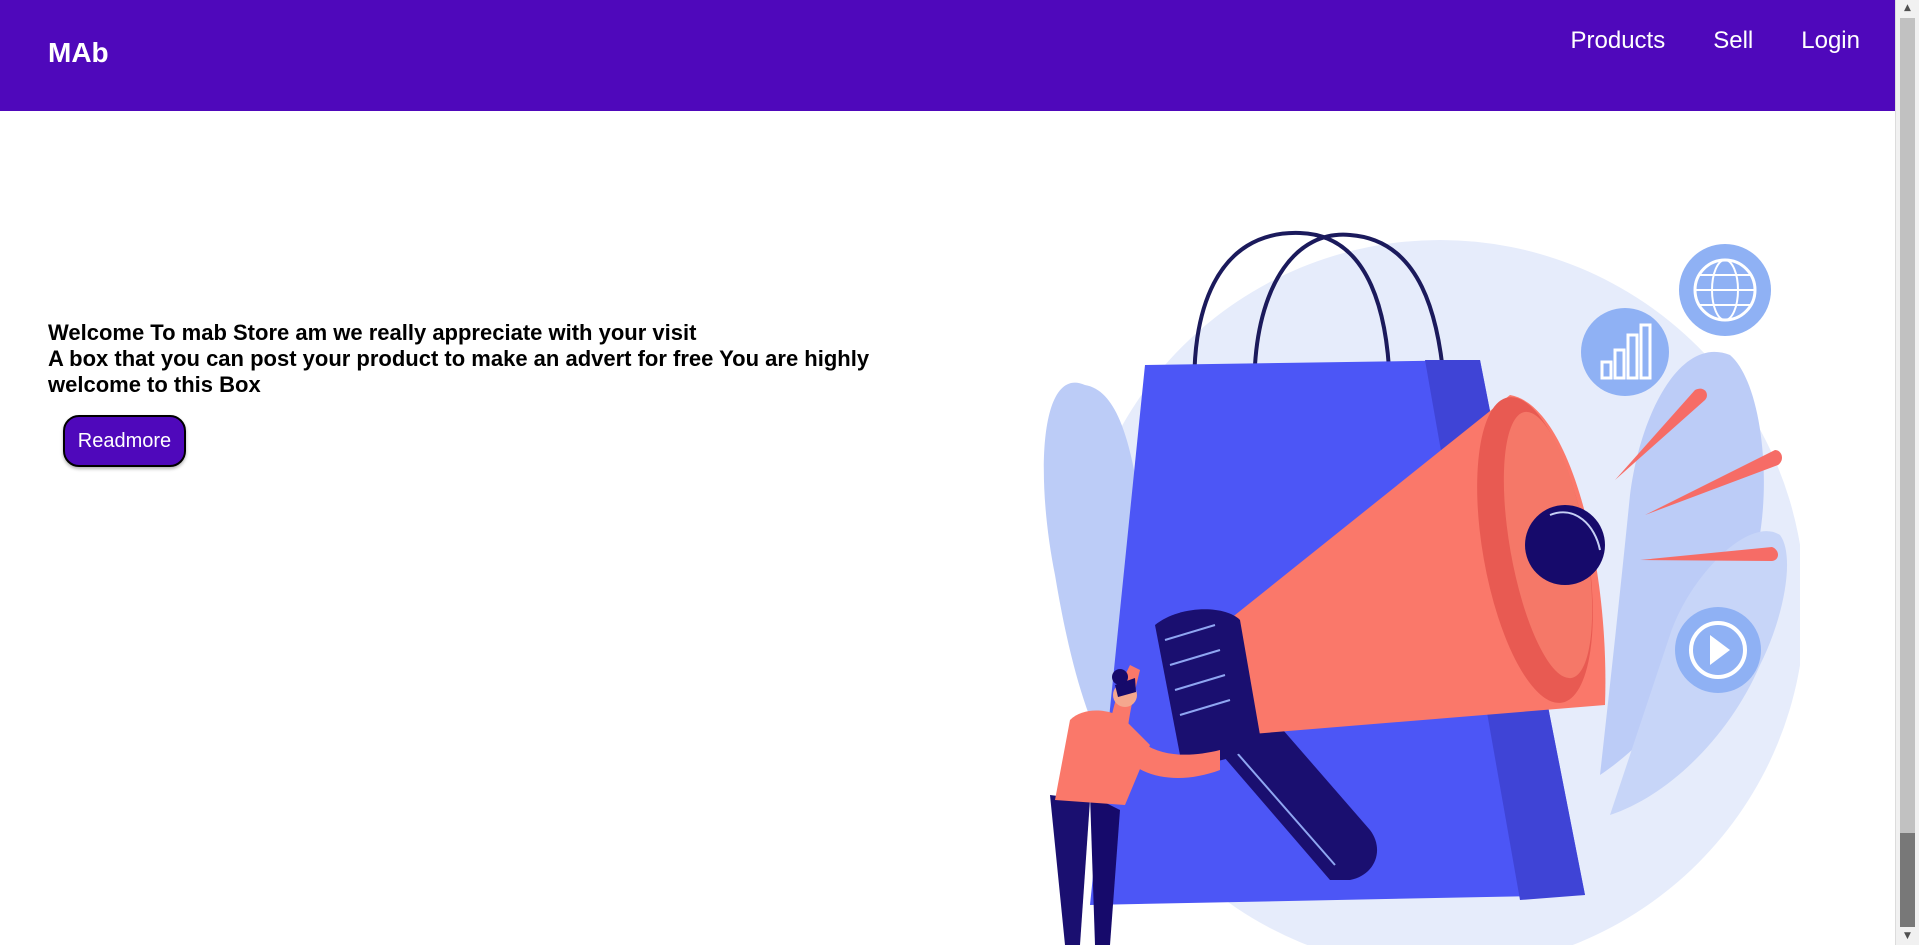 Image resolution: width=1919 pixels, height=945 pixels. I want to click on scrollbar-thumb, so click(1907, 880).